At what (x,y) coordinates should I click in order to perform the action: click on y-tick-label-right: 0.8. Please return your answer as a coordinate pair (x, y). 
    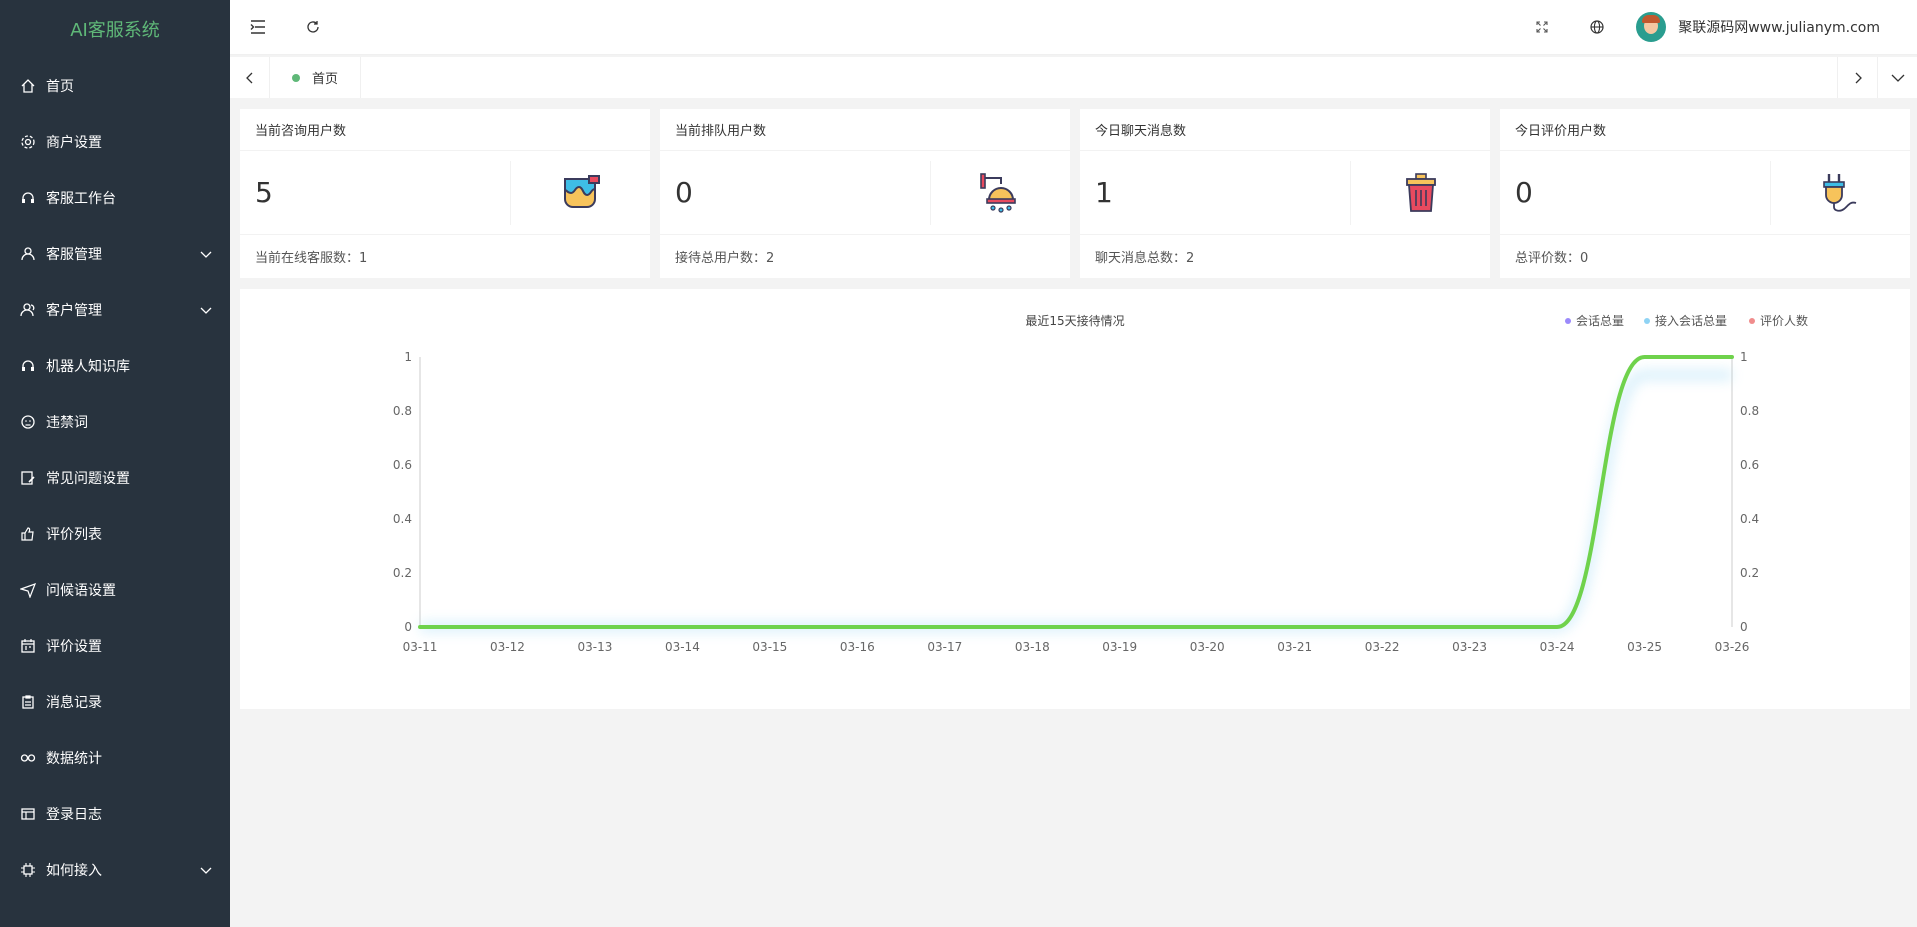
    Looking at the image, I should click on (1749, 411).